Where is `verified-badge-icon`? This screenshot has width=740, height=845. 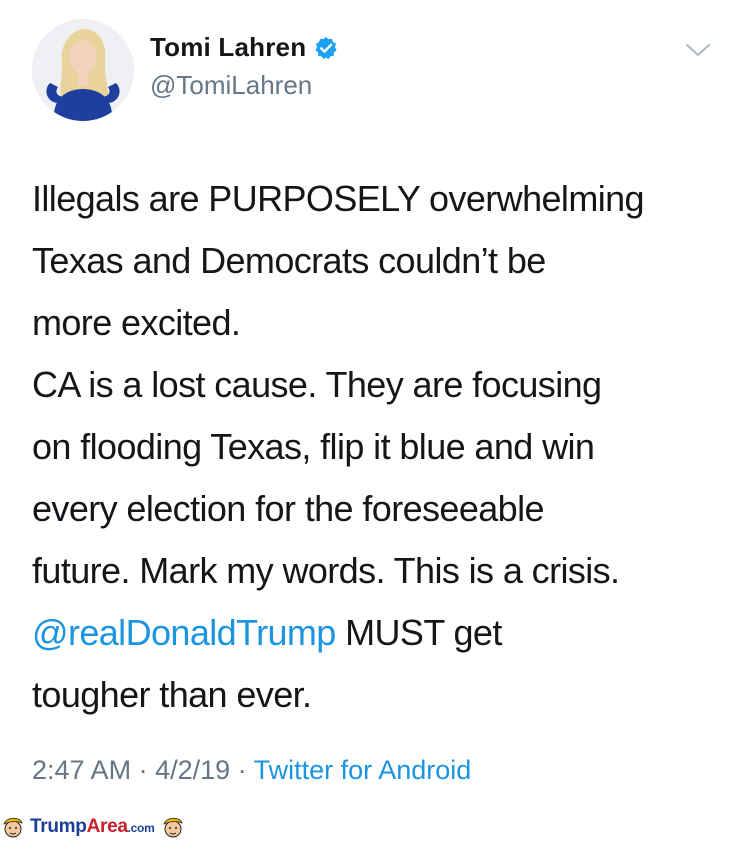
verified-badge-icon is located at coordinates (326, 48).